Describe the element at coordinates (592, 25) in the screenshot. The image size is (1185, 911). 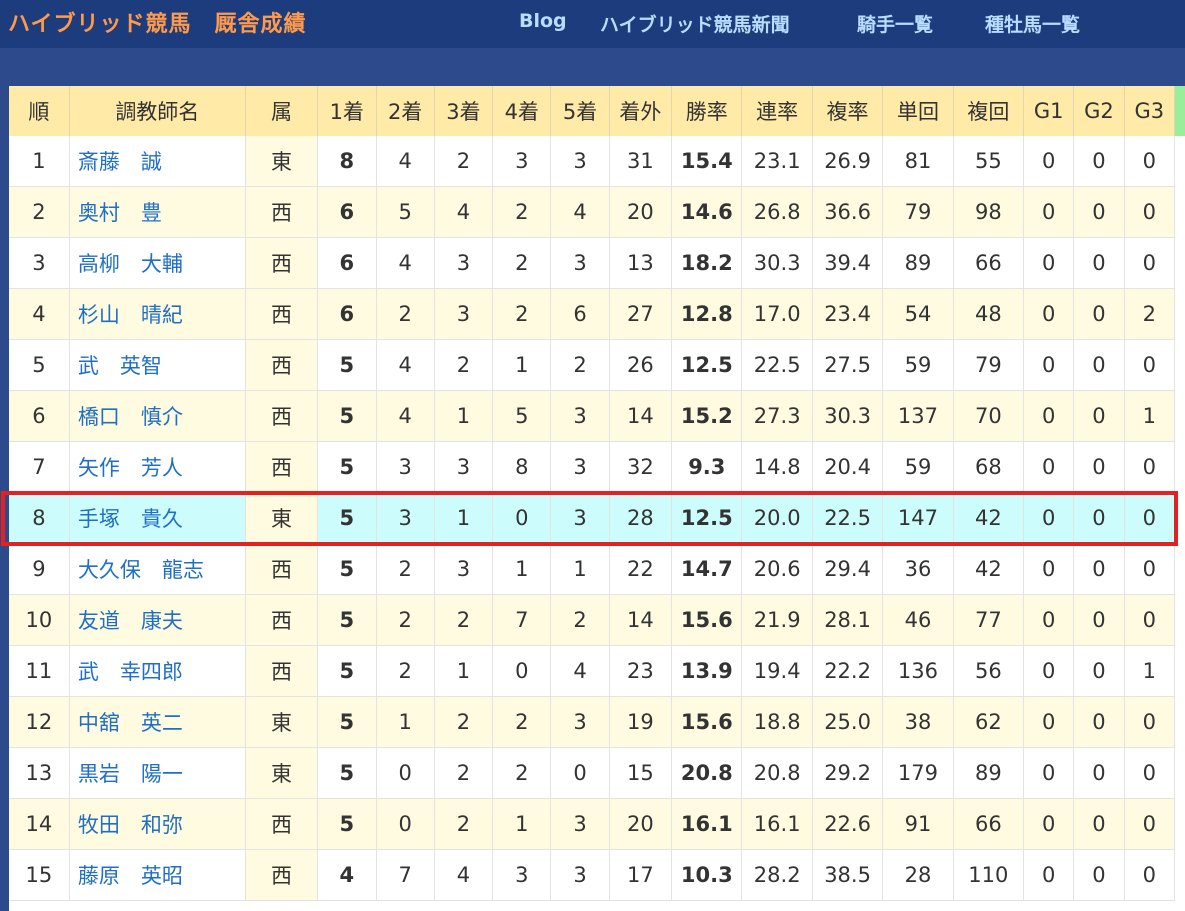
I see `top-nav: Blog ハイブリッド競馬新聞 騎手一覧 種牡馬一覧` at that location.